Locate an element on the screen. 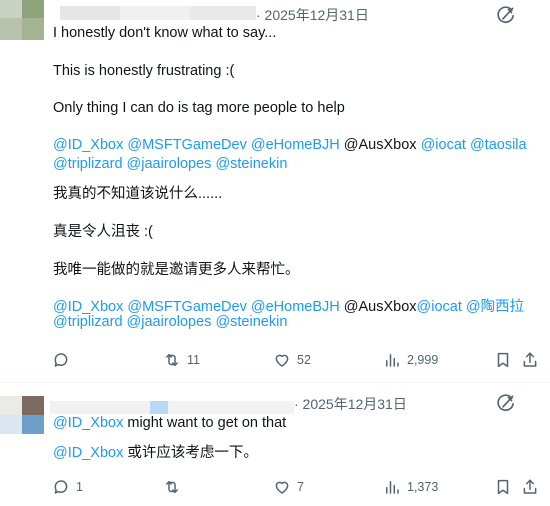 Image resolution: width=550 pixels, height=506 pixels. retweet-count: 11 is located at coordinates (193, 360).